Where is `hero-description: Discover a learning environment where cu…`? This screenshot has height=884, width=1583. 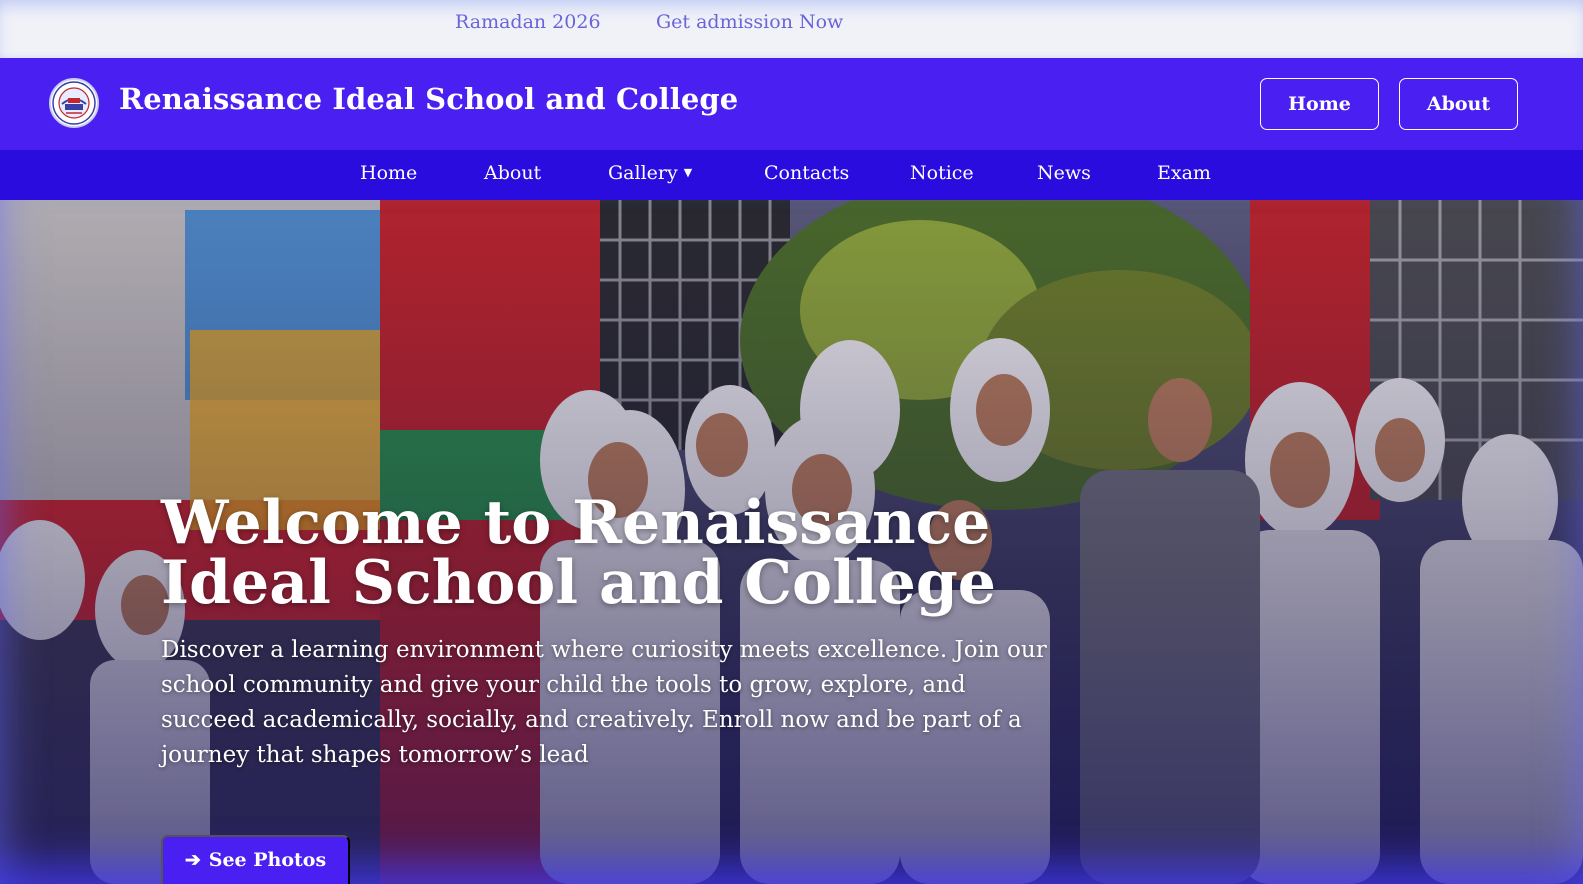
hero-description: Discover a learning environment where cu… is located at coordinates (604, 702).